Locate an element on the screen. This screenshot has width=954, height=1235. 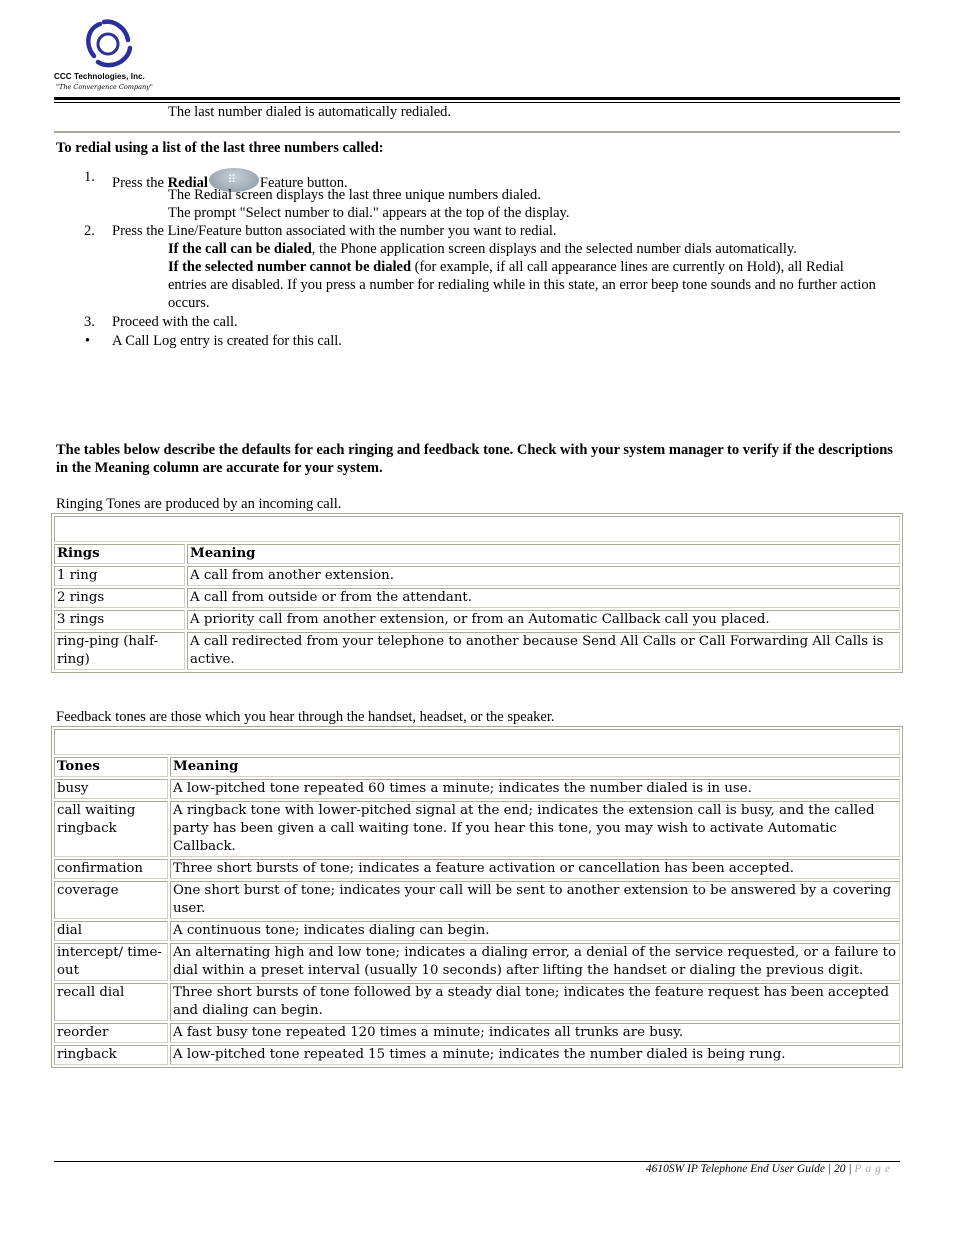
tone-type: busy is located at coordinates (111, 789).